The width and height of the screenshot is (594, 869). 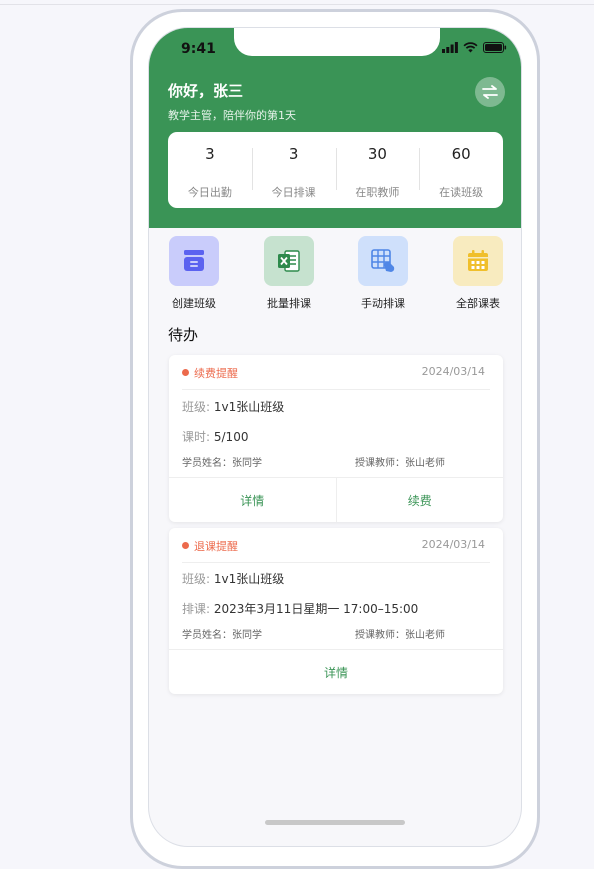 I want to click on all-schedules-button: 全部课表, so click(x=478, y=273).